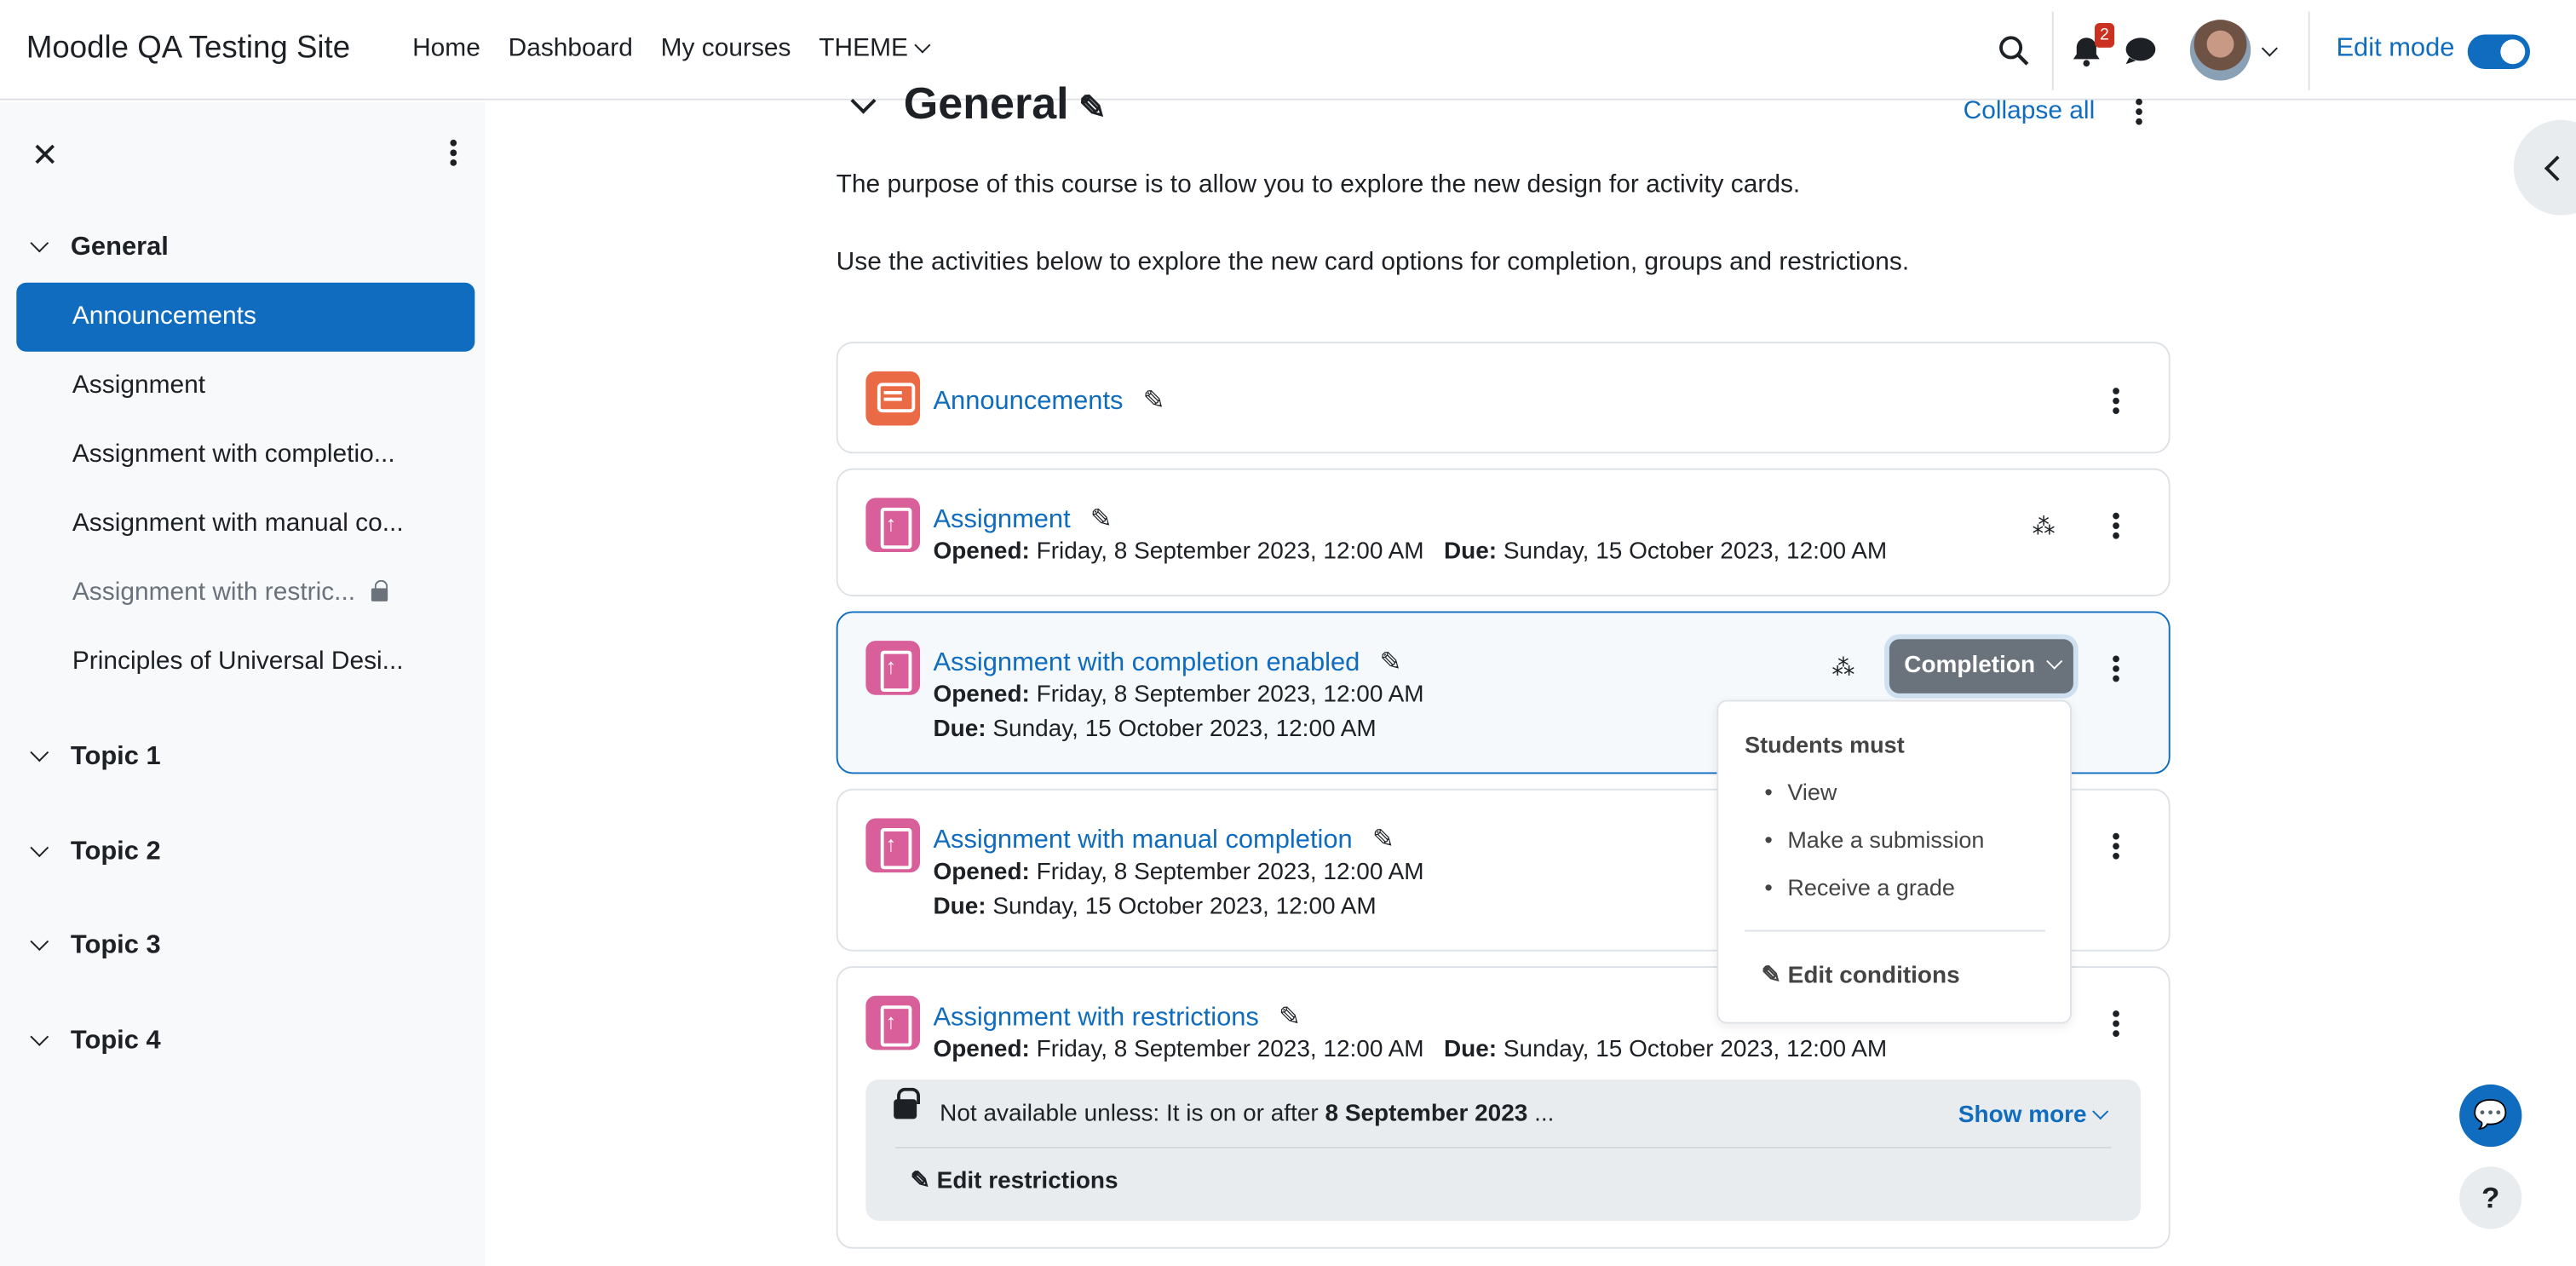 The image size is (2576, 1266). What do you see at coordinates (864, 48) in the screenshot?
I see `nav-theme-label: THEME` at bounding box center [864, 48].